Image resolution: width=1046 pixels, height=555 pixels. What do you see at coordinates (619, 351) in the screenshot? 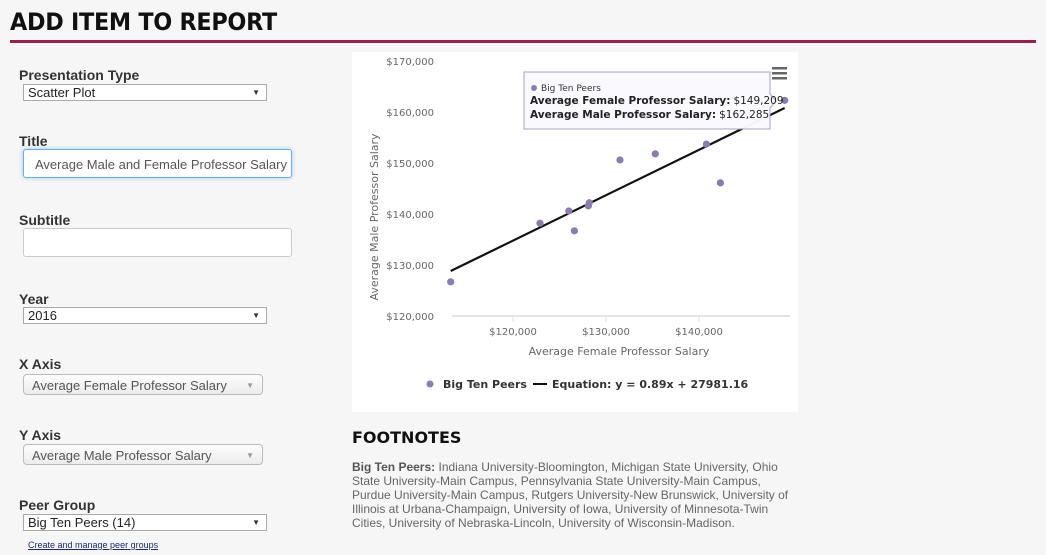
I see `x-axis-title: Average Female Professor Salary` at bounding box center [619, 351].